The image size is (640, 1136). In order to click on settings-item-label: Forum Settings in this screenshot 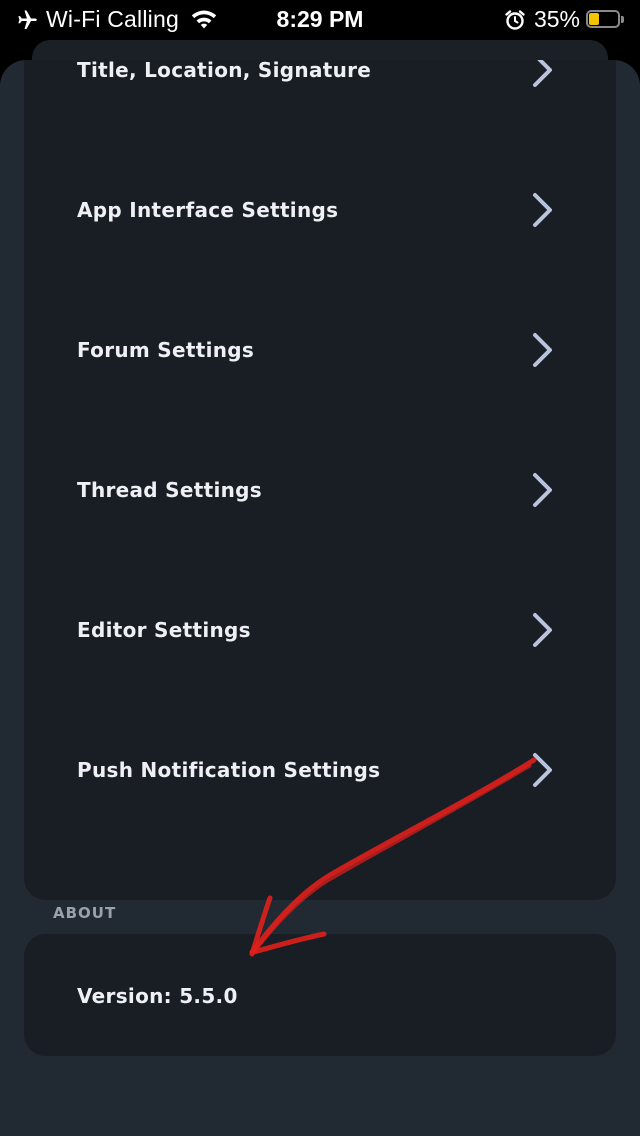, I will do `click(166, 350)`.